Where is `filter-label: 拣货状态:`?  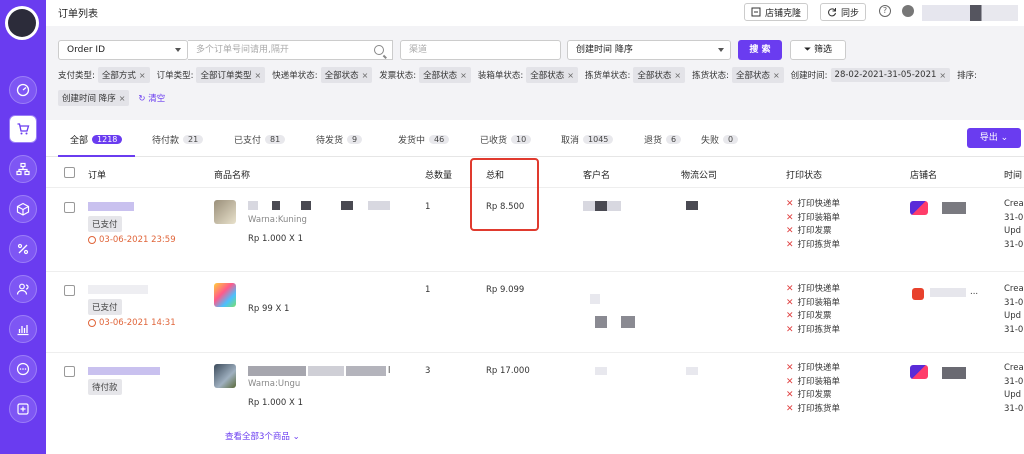 filter-label: 拣货状态: is located at coordinates (710, 76).